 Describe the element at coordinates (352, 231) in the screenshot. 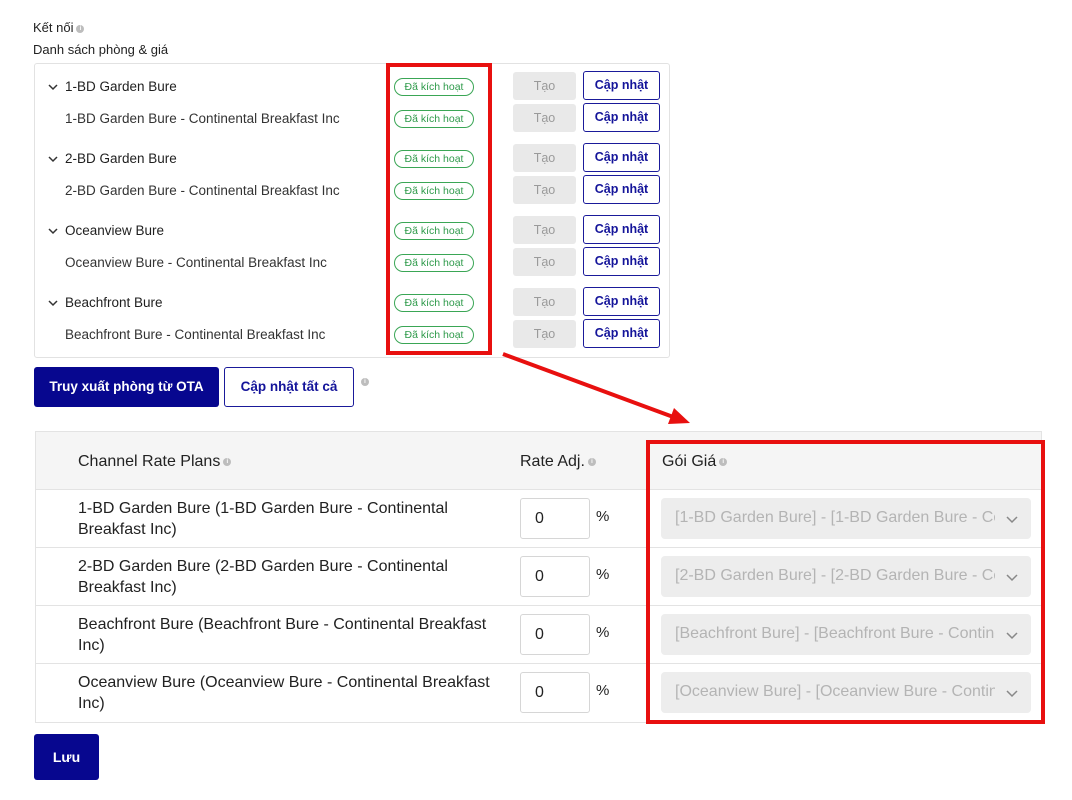

I see `room-row: Oceanview Bure Đã kích hoạt Tạo Cập nhật` at that location.